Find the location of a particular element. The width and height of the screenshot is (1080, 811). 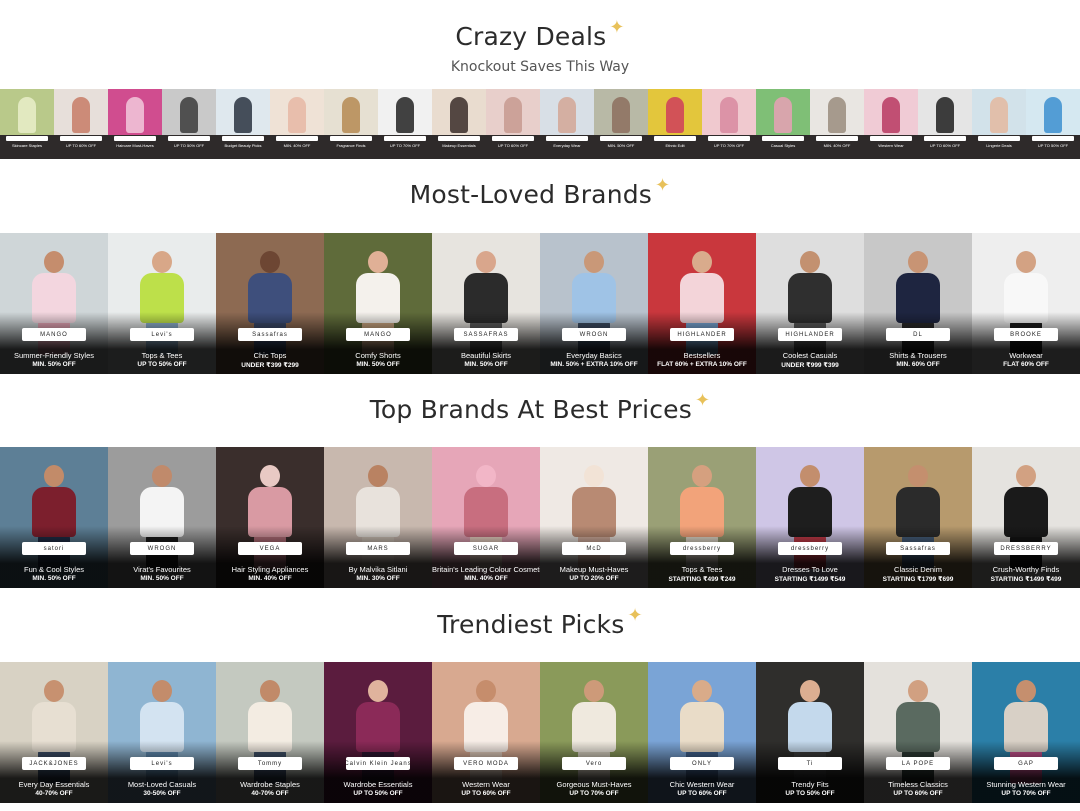

promo-card: Tommy Wardrobe Staples 40-70% OFF is located at coordinates (270, 732).